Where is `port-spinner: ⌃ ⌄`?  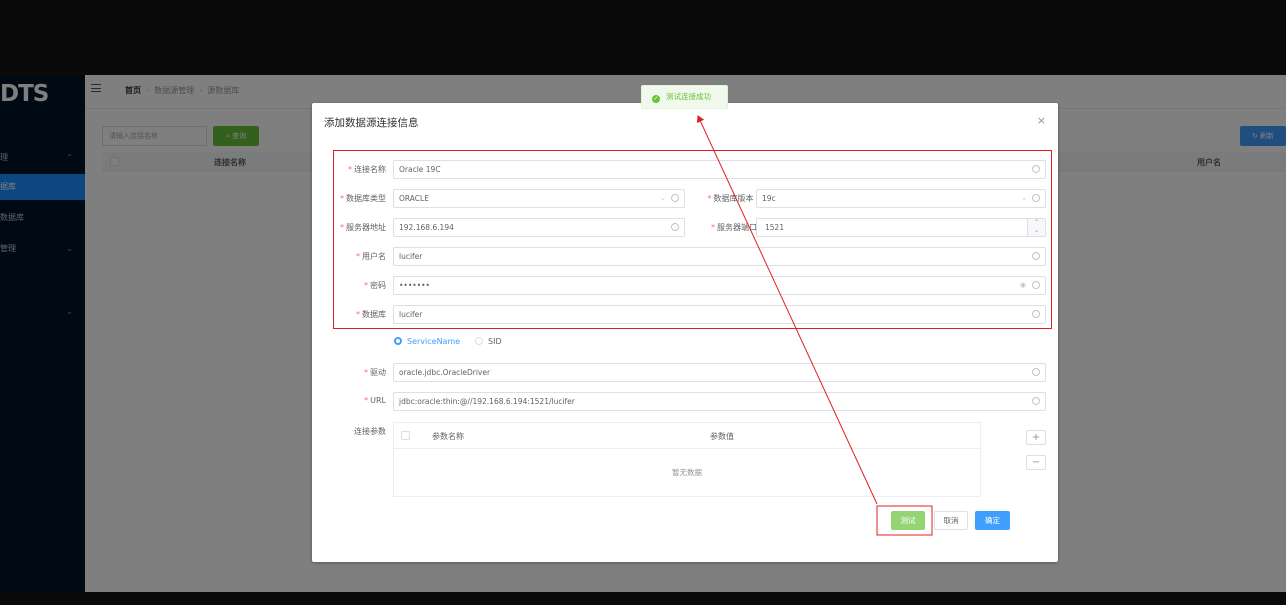 port-spinner: ⌃ ⌄ is located at coordinates (1036, 227).